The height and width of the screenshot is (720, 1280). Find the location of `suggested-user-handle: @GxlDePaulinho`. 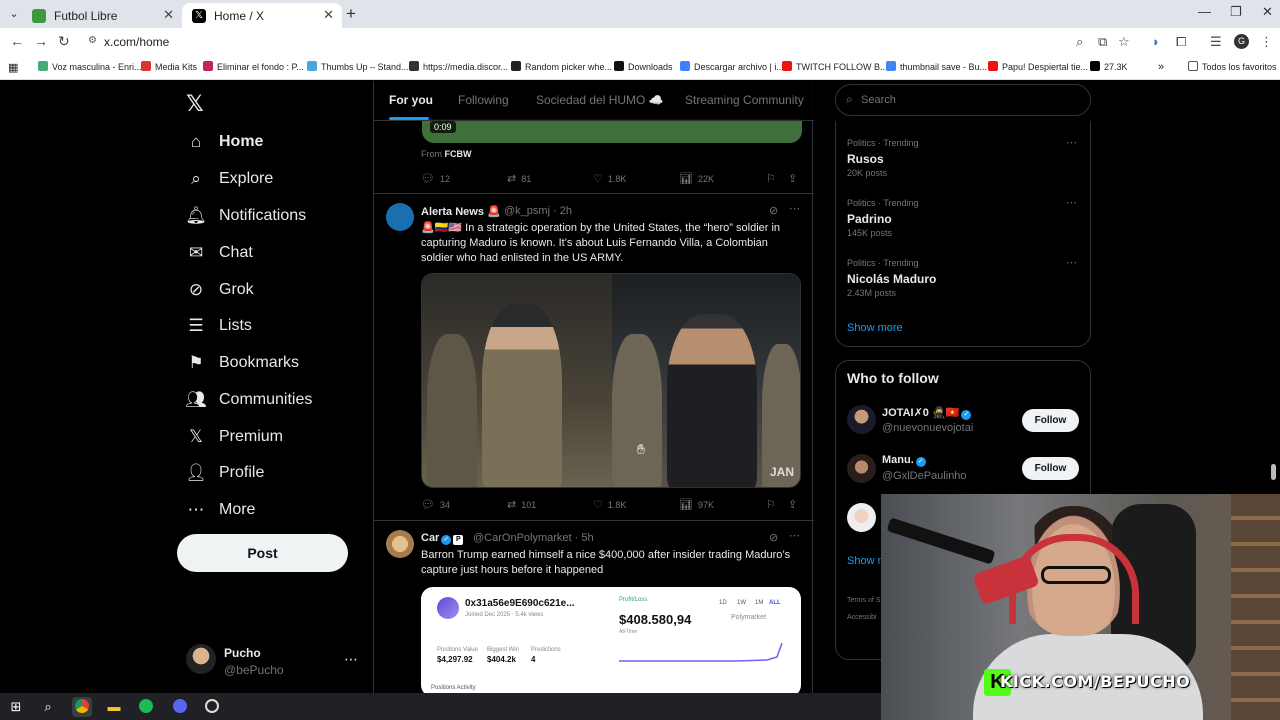

suggested-user-handle: @GxlDePaulinho is located at coordinates (924, 476).